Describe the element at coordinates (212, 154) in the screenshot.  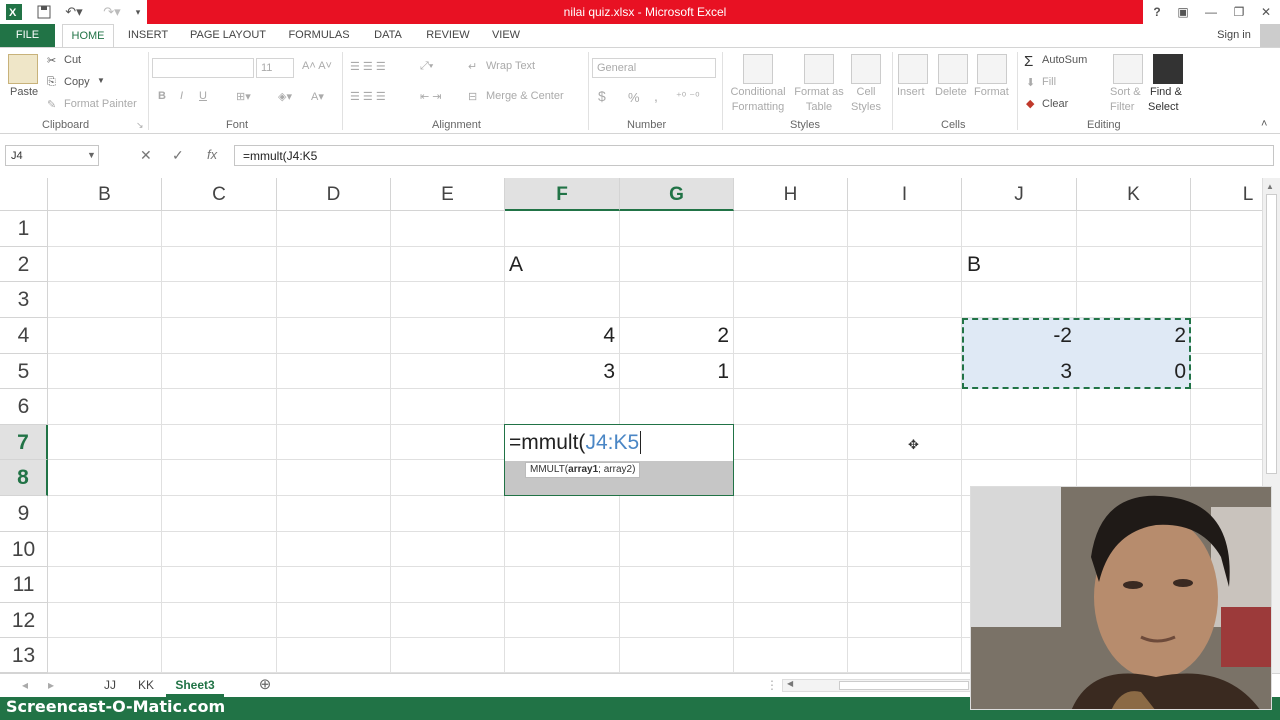
I see `insert-function-button: fx` at that location.